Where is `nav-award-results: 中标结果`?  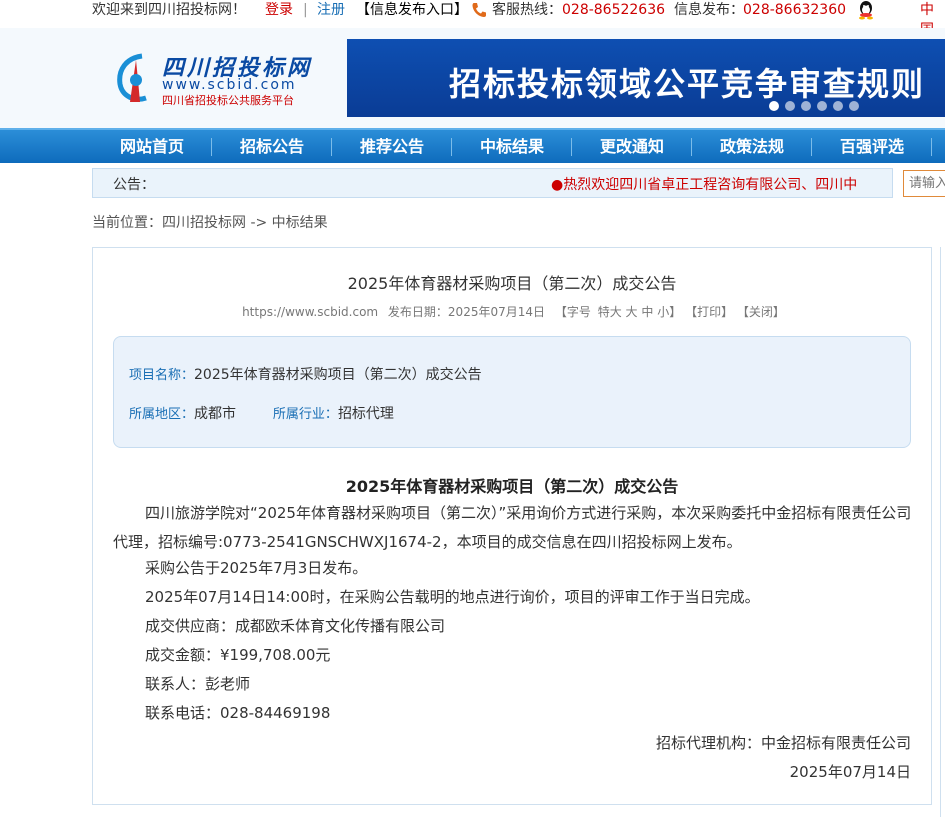
nav-award-results: 中标结果 is located at coordinates (512, 146).